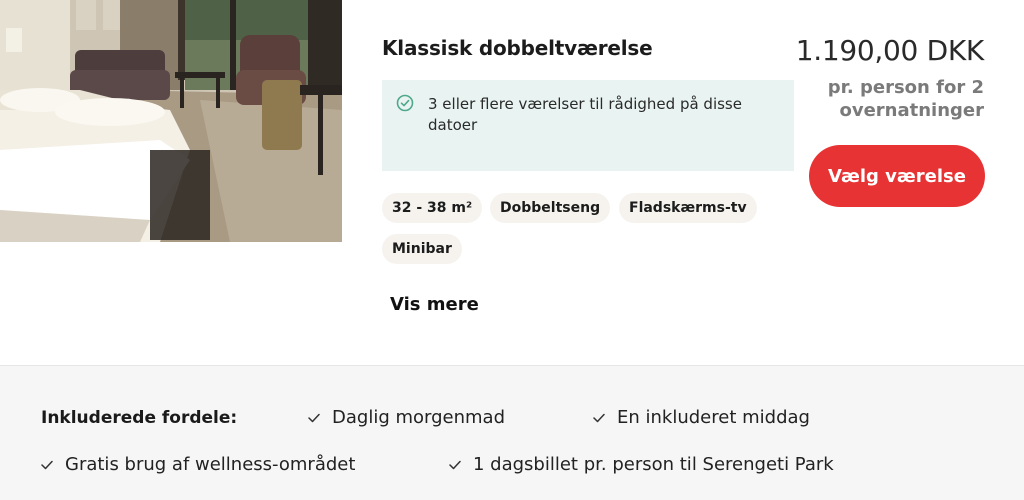  I want to click on price-note: pr. person for 2 overnatninger, so click(905, 99).